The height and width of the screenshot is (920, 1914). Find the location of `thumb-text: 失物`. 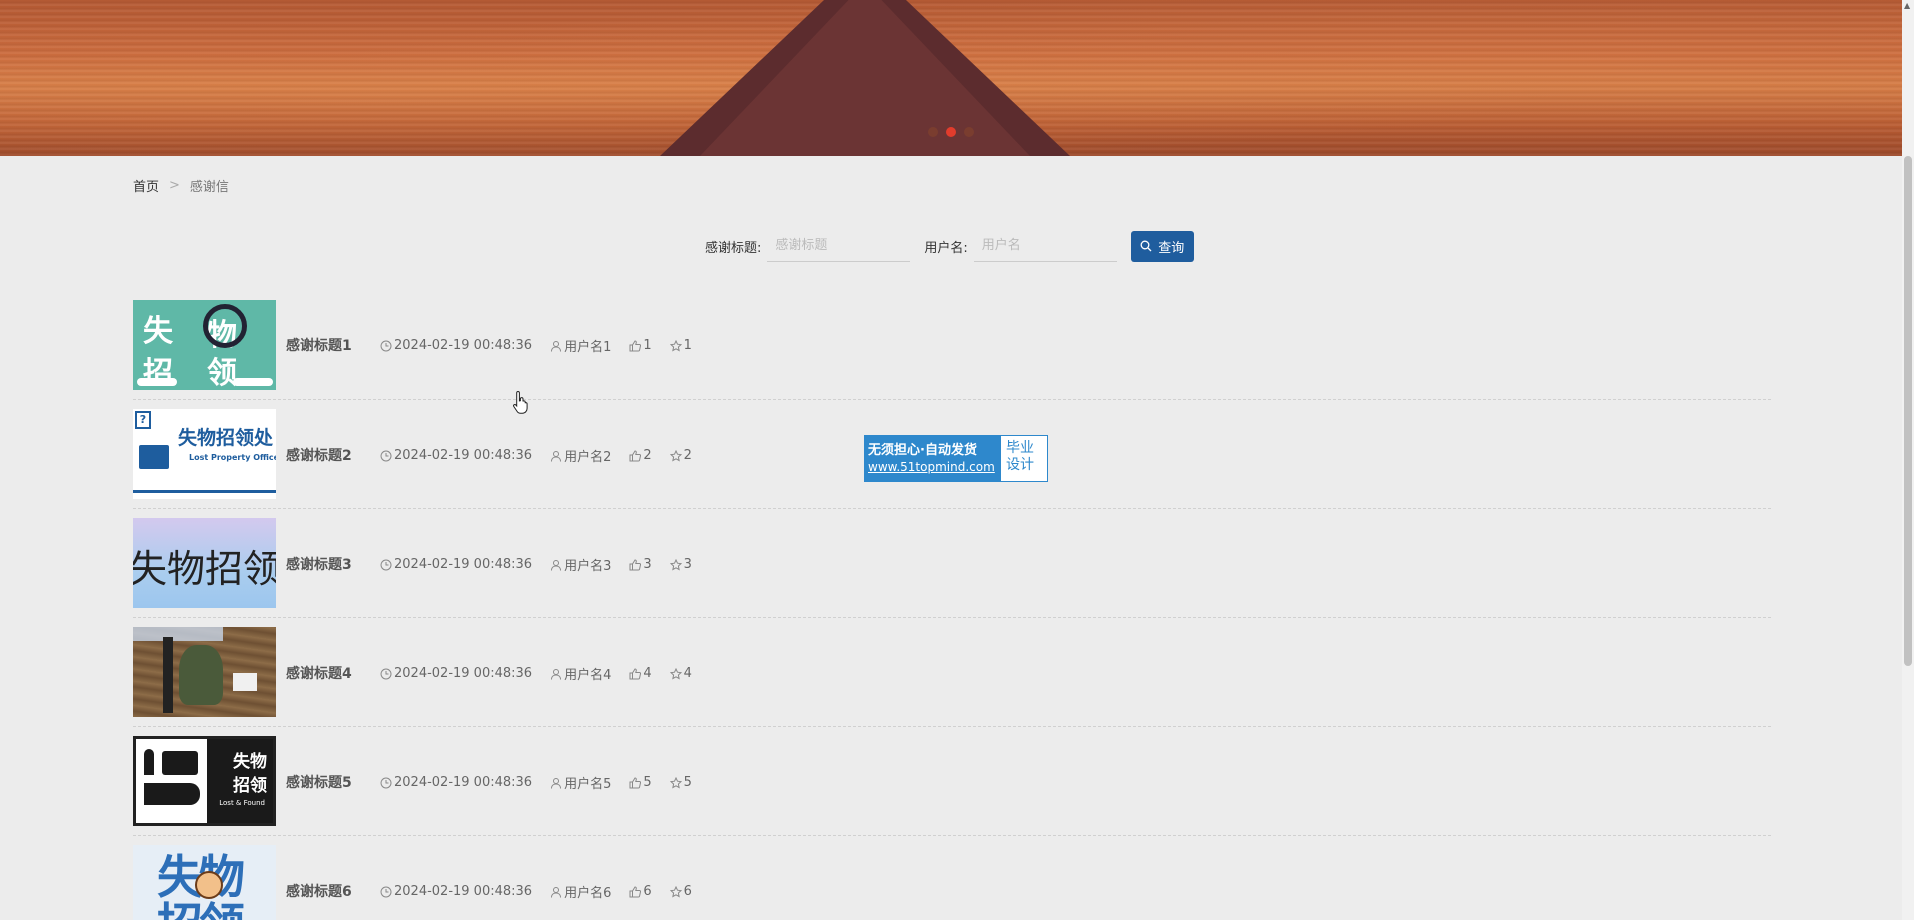

thumb-text: 失物 is located at coordinates (250, 762).